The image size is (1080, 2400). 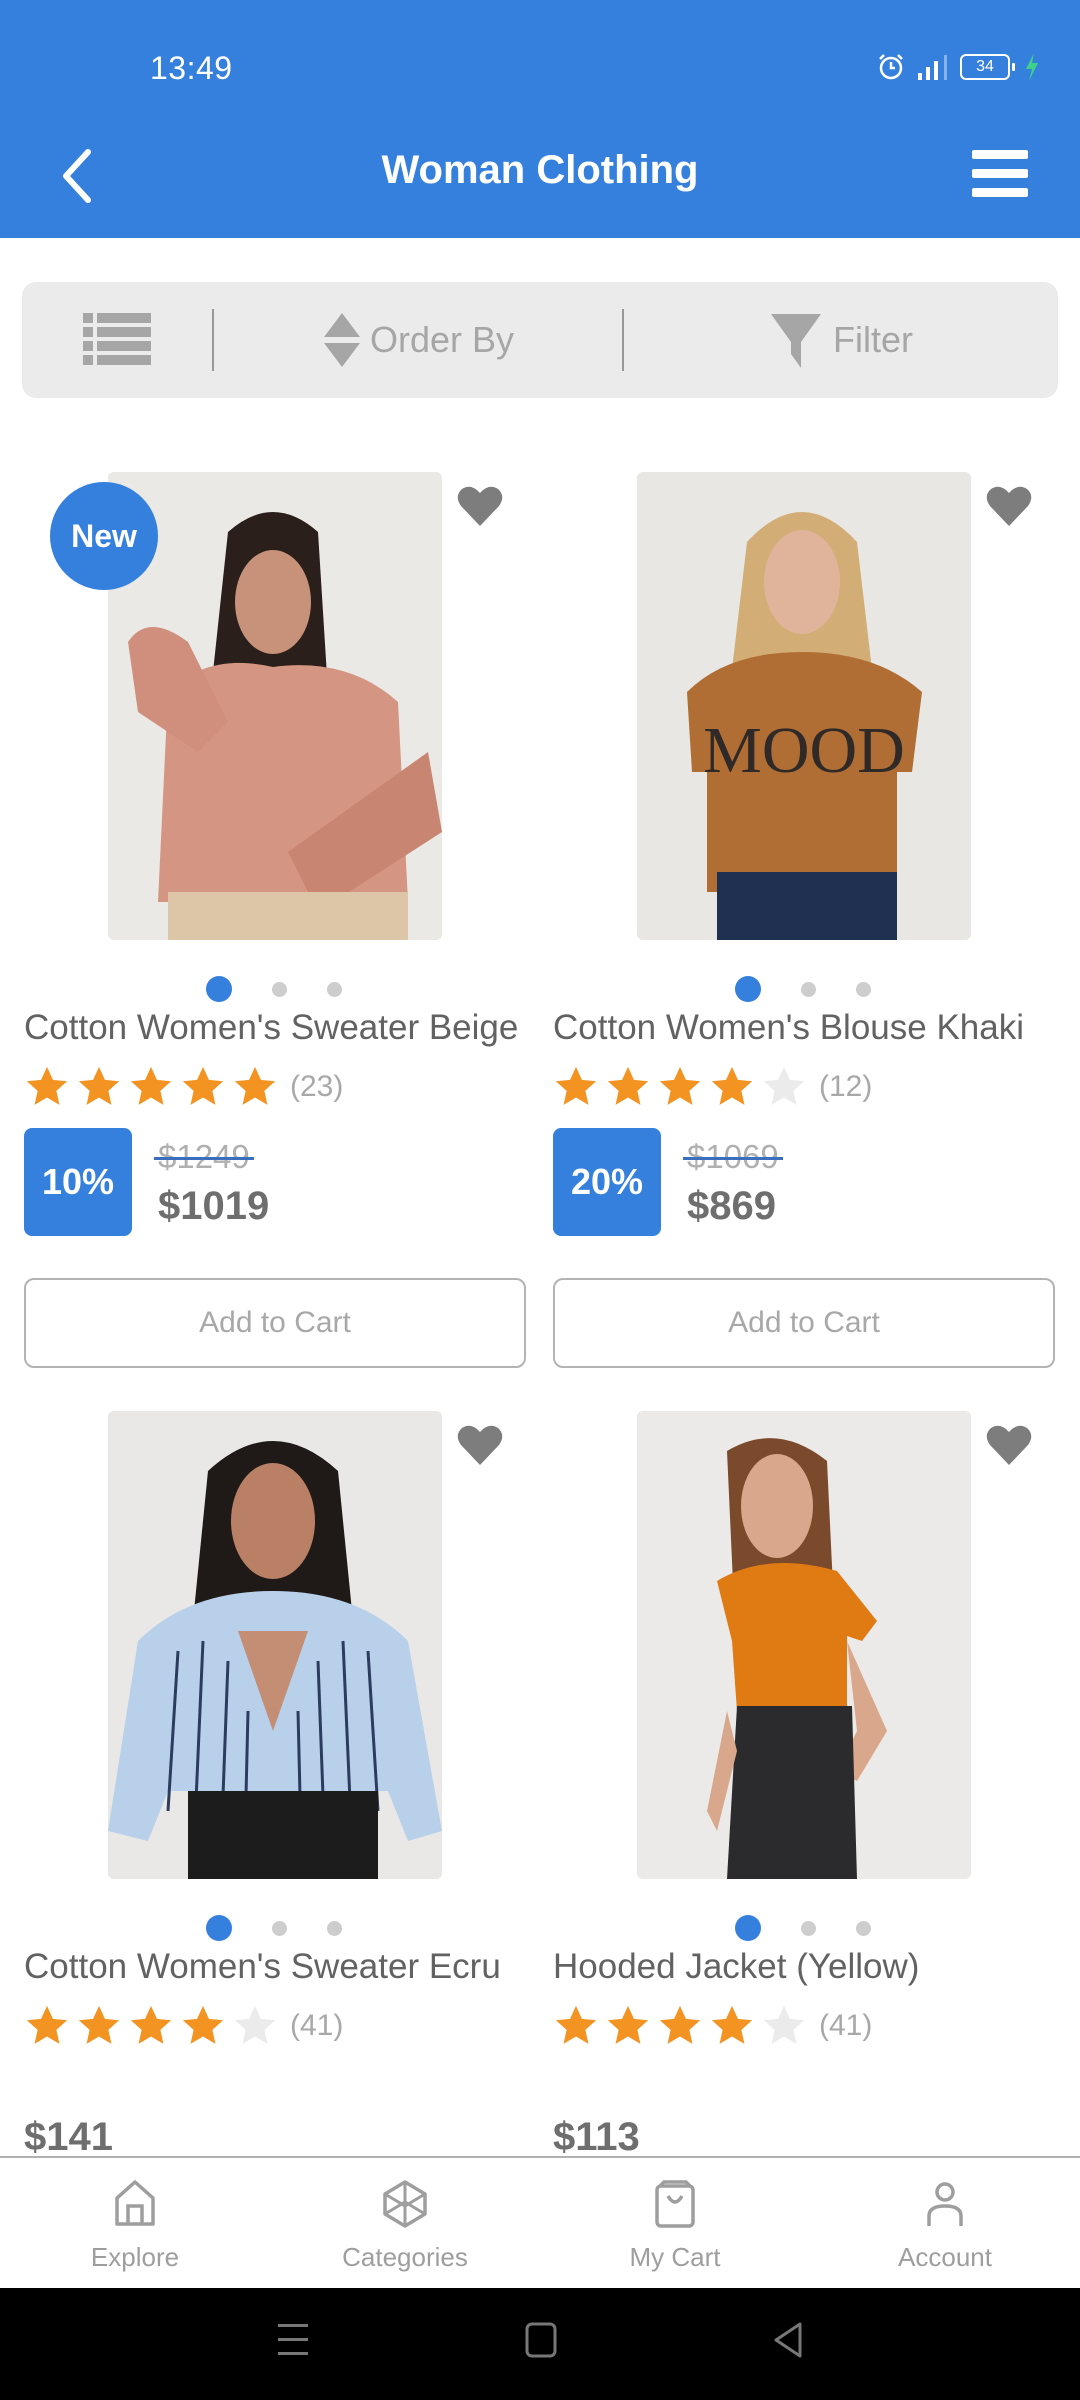 I want to click on product-price: $113, so click(x=596, y=2137).